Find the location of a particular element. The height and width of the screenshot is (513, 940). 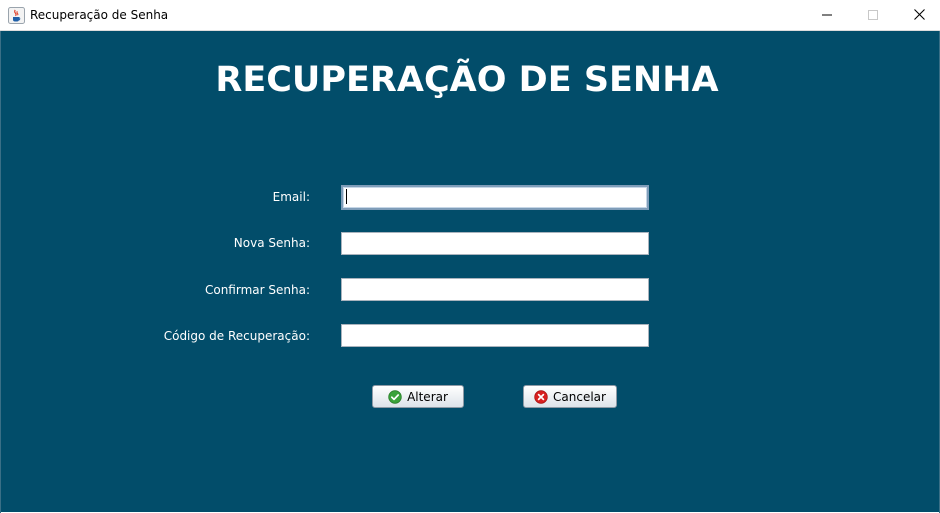

page-title: RECUPERAÇÃO DE SENHA is located at coordinates (467, 80).